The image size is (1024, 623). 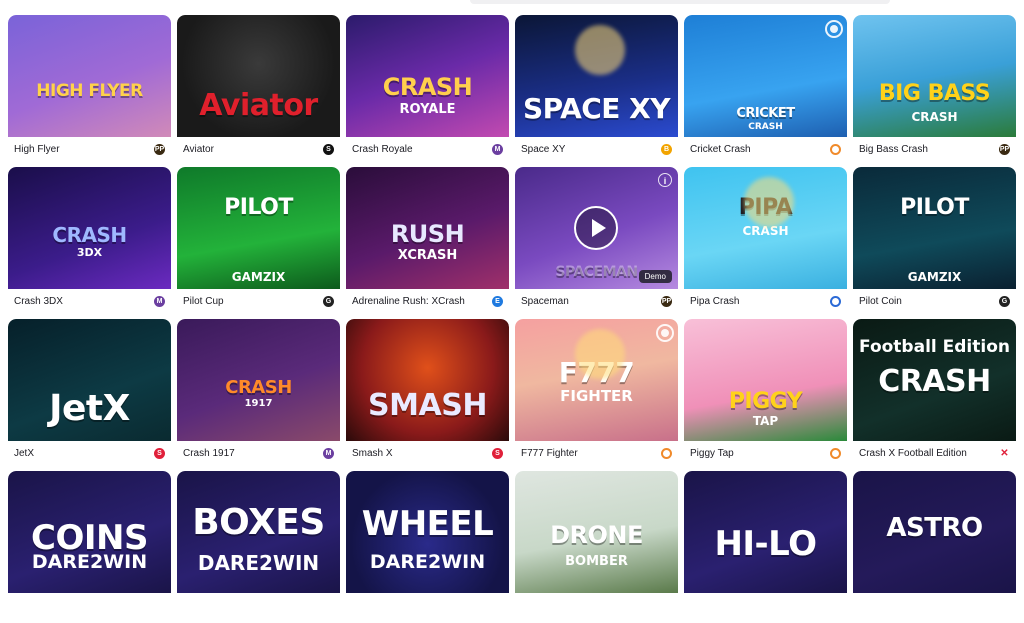 I want to click on game-thumbnail: BOXES DARE2WIN, so click(x=258, y=532).